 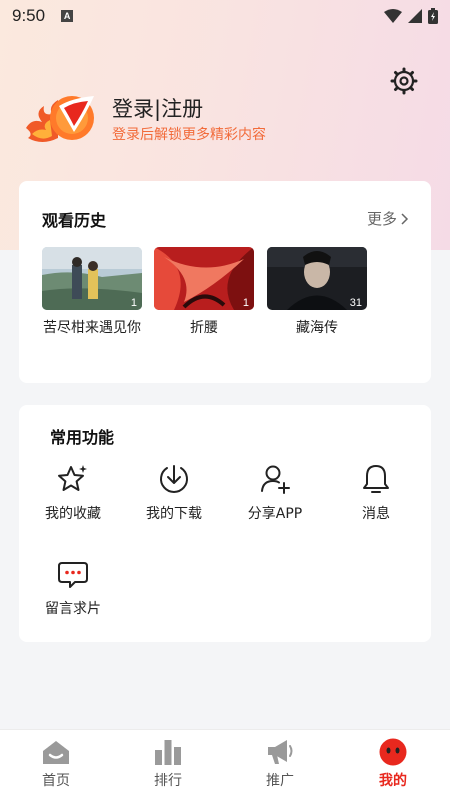 What do you see at coordinates (56, 781) in the screenshot?
I see `tab-home-label: 首页` at bounding box center [56, 781].